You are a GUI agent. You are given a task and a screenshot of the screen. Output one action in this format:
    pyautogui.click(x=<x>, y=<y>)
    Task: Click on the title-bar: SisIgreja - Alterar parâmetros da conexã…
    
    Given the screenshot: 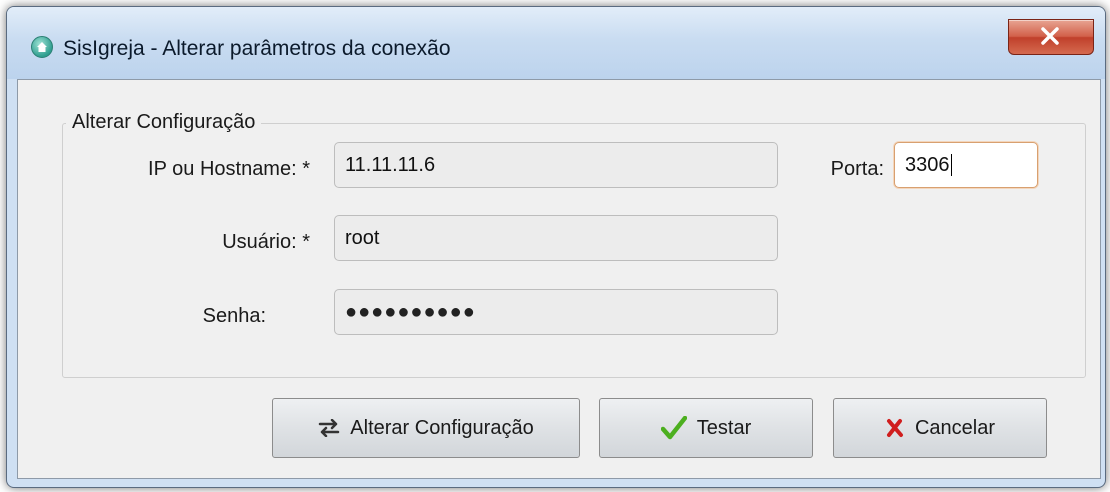 What is the action you would take?
    pyautogui.click(x=556, y=43)
    